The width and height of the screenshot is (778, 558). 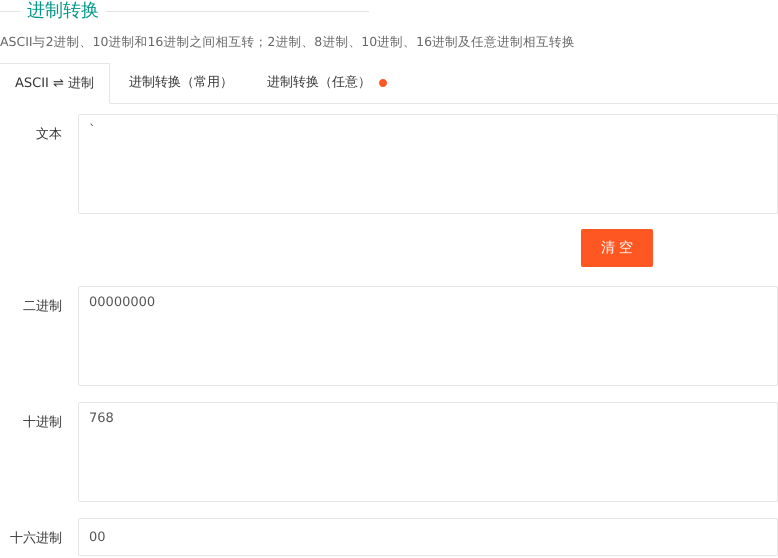 I want to click on tab: 进制转换（任意）, so click(x=327, y=83).